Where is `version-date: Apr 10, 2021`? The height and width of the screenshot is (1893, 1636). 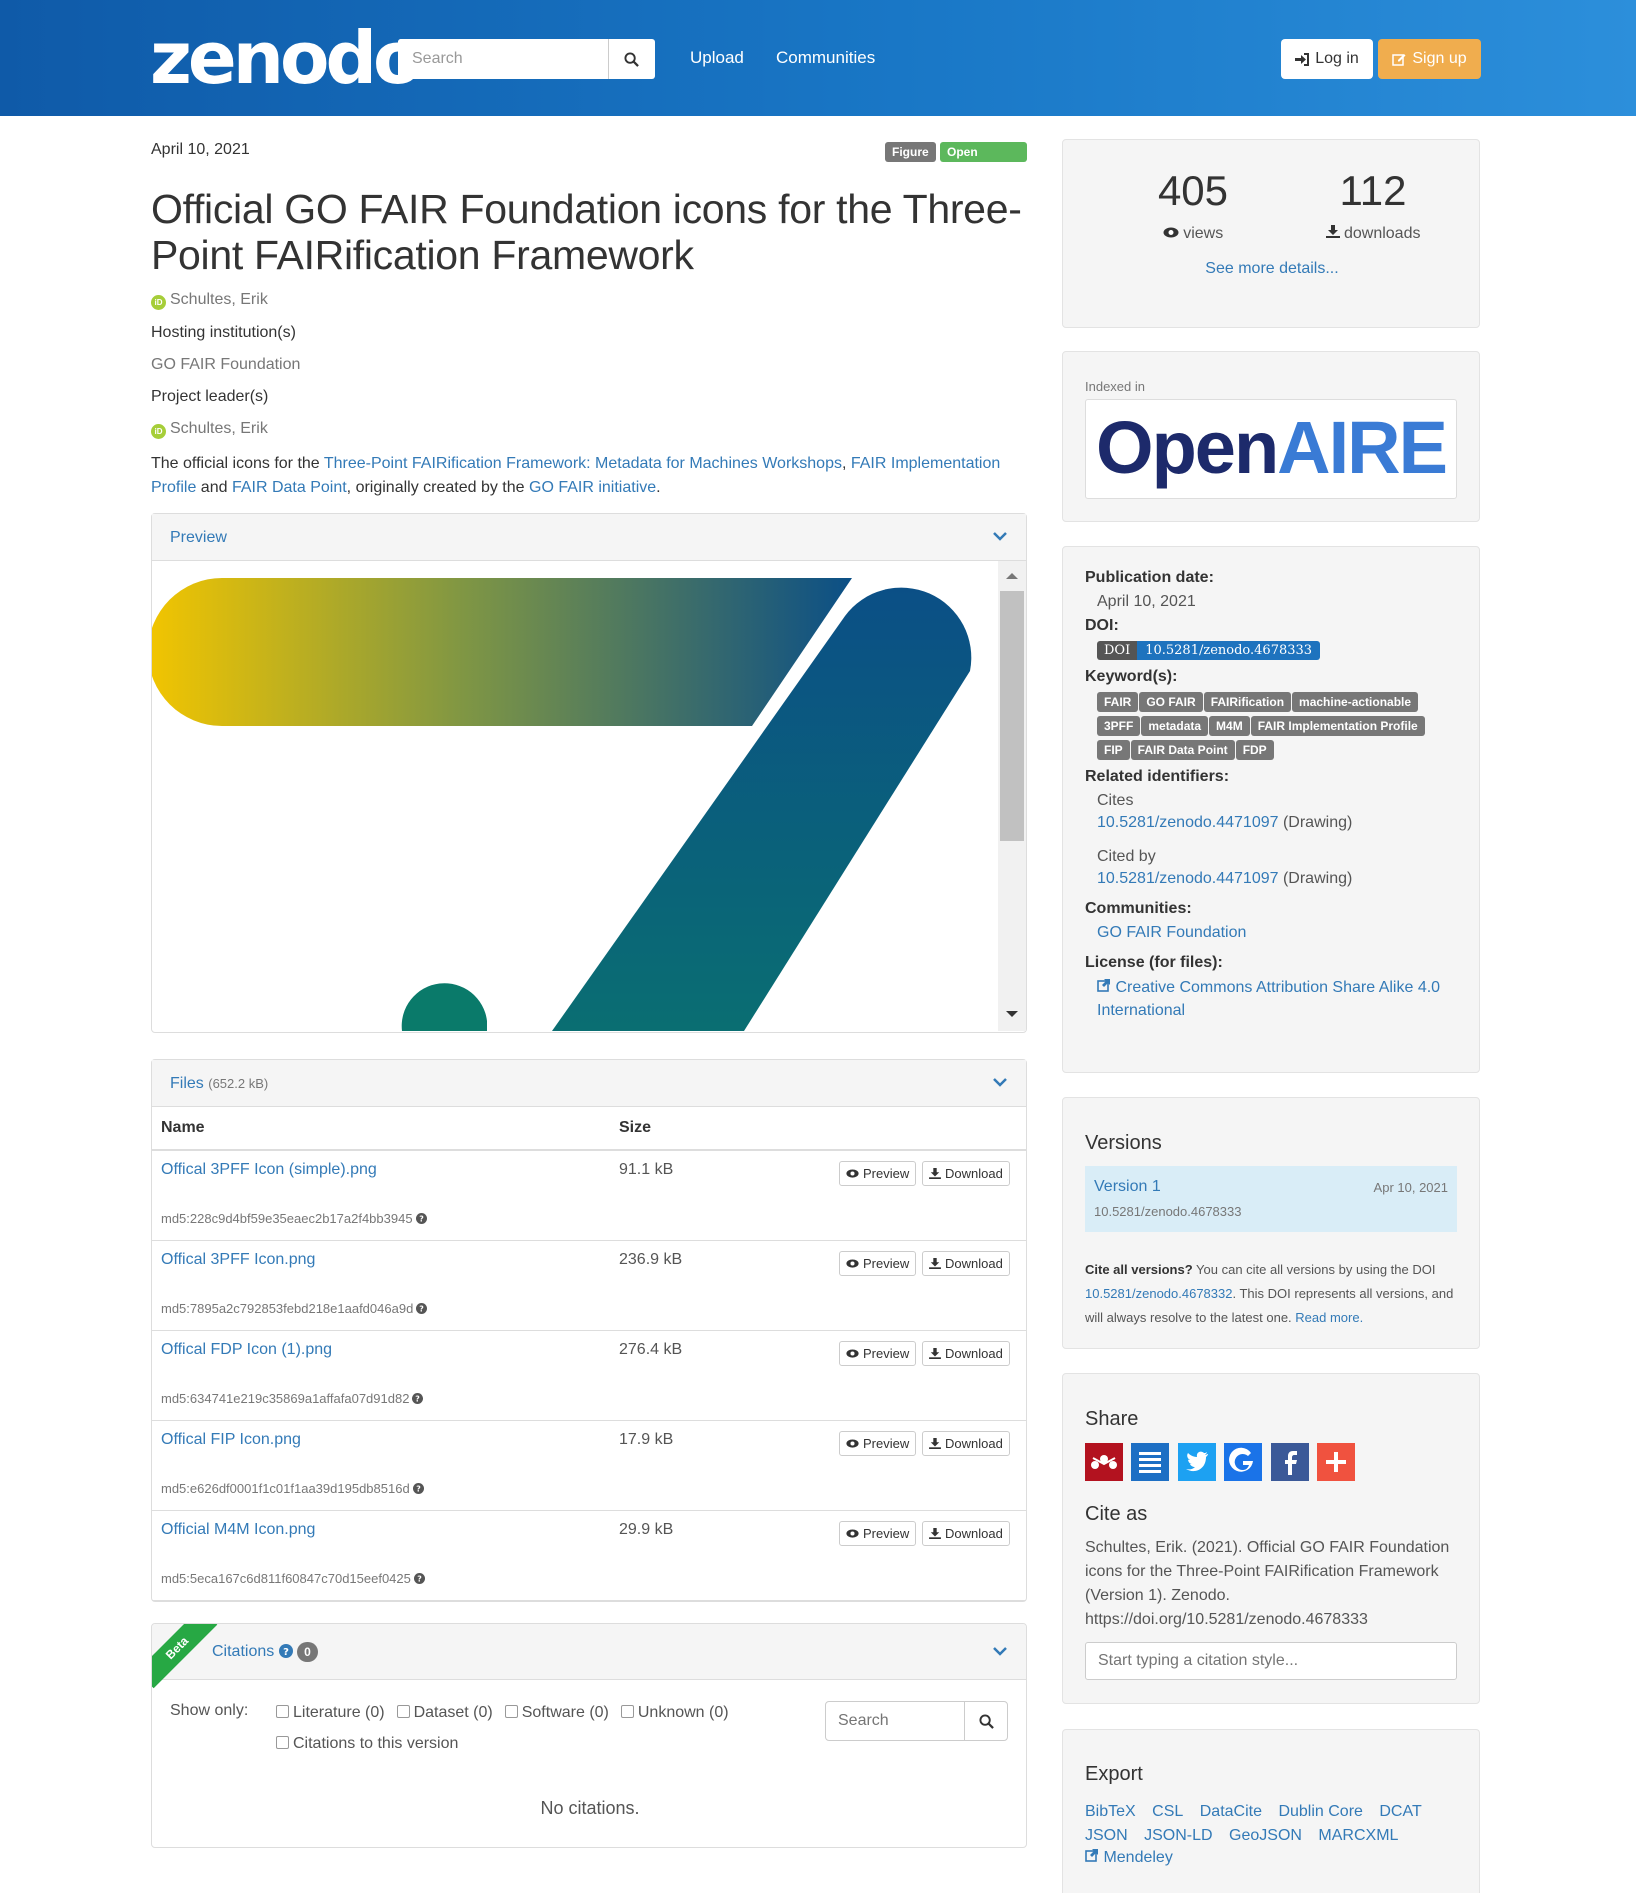 version-date: Apr 10, 2021 is located at coordinates (1410, 1187).